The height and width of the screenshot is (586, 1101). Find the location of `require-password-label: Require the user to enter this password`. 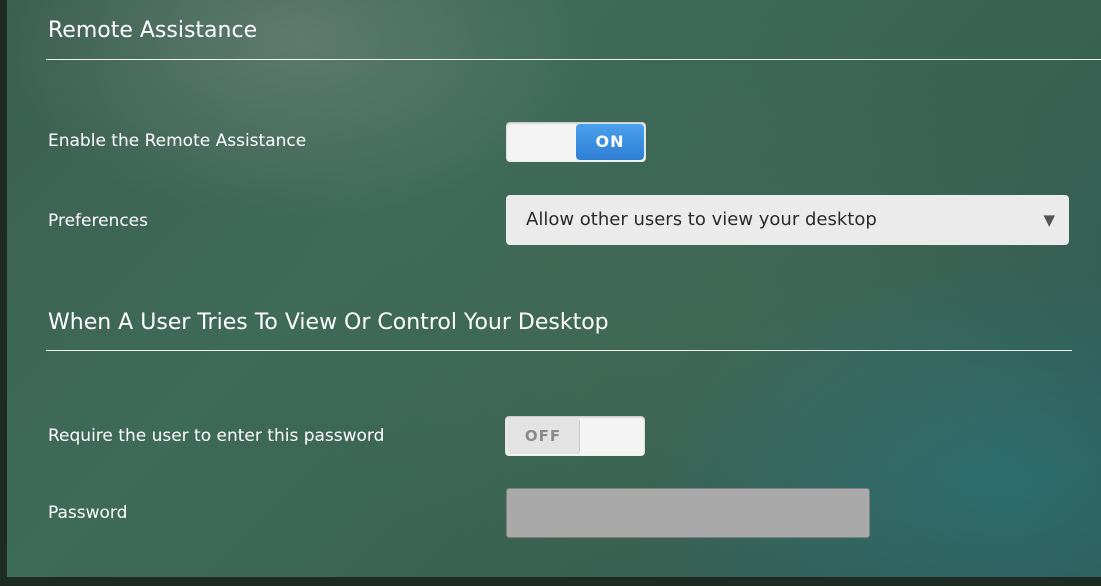

require-password-label: Require the user to enter this password is located at coordinates (216, 436).